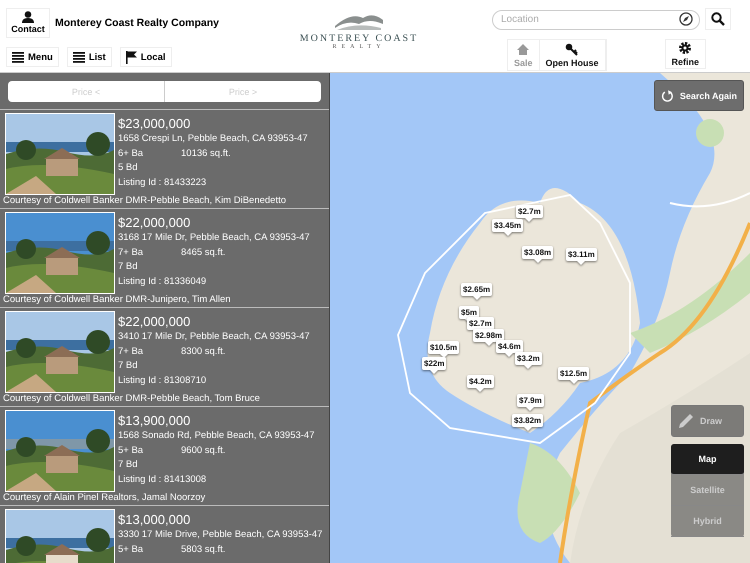  I want to click on square-feet: 8465 sq.ft., so click(203, 253).